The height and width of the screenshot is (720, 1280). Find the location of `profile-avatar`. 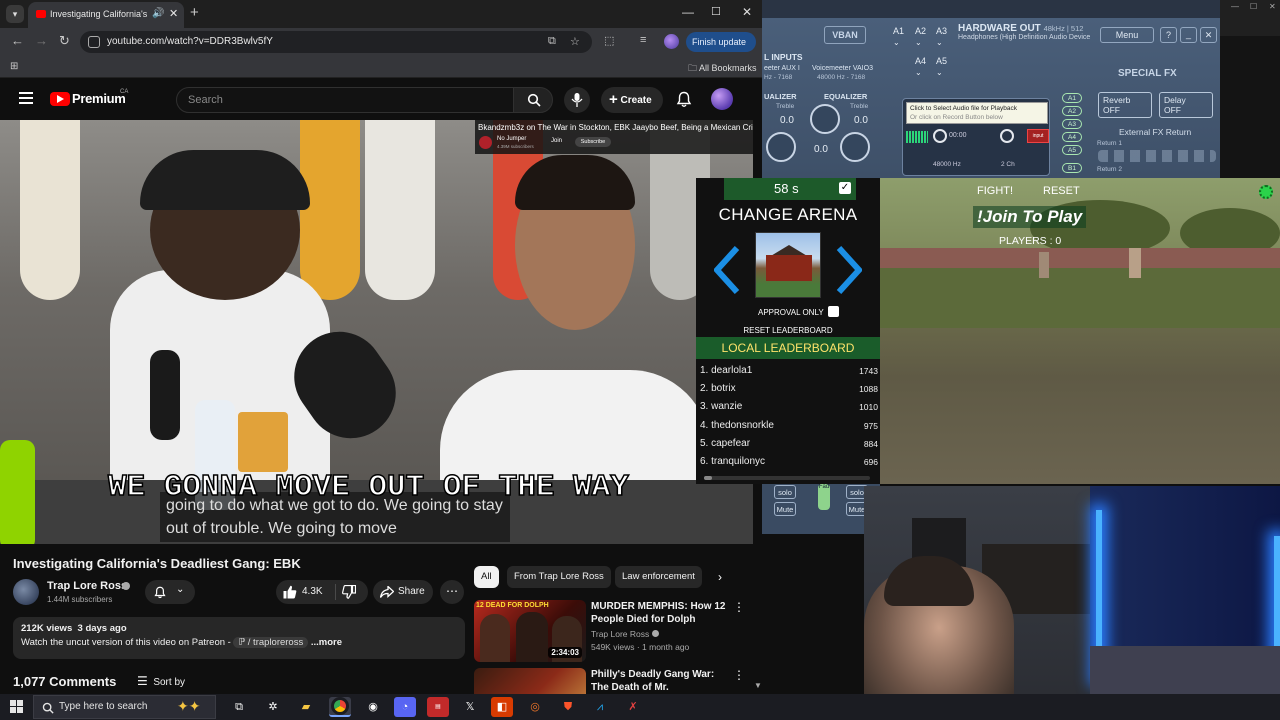

profile-avatar is located at coordinates (671, 41).